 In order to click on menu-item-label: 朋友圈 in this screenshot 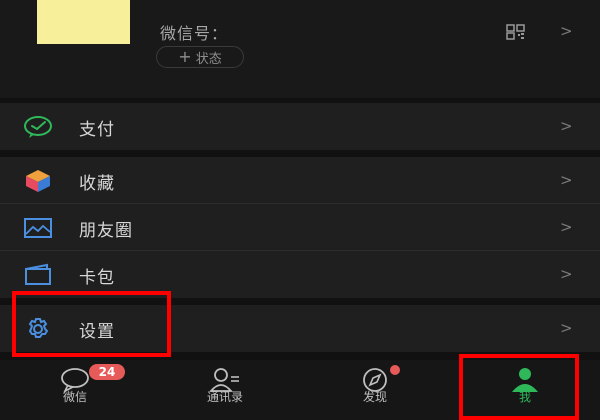, I will do `click(106, 231)`.